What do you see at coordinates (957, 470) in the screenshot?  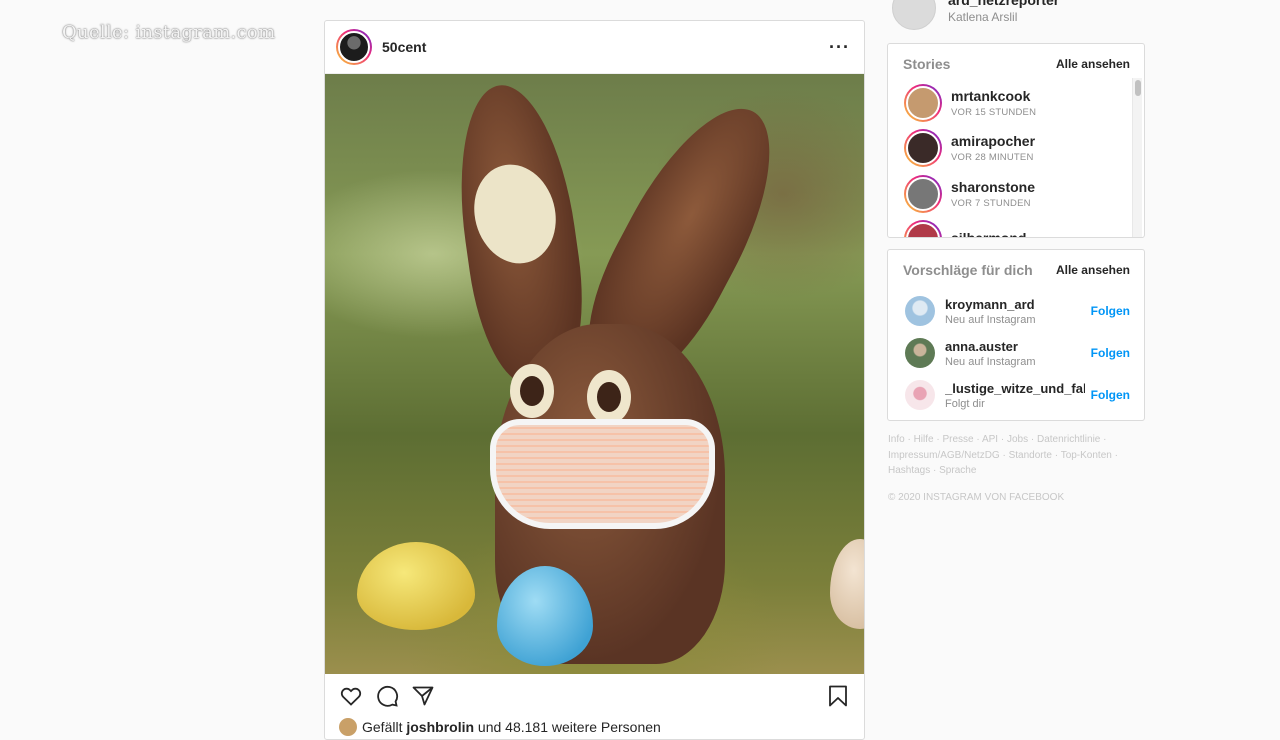 I see `footer-link: Sprache` at bounding box center [957, 470].